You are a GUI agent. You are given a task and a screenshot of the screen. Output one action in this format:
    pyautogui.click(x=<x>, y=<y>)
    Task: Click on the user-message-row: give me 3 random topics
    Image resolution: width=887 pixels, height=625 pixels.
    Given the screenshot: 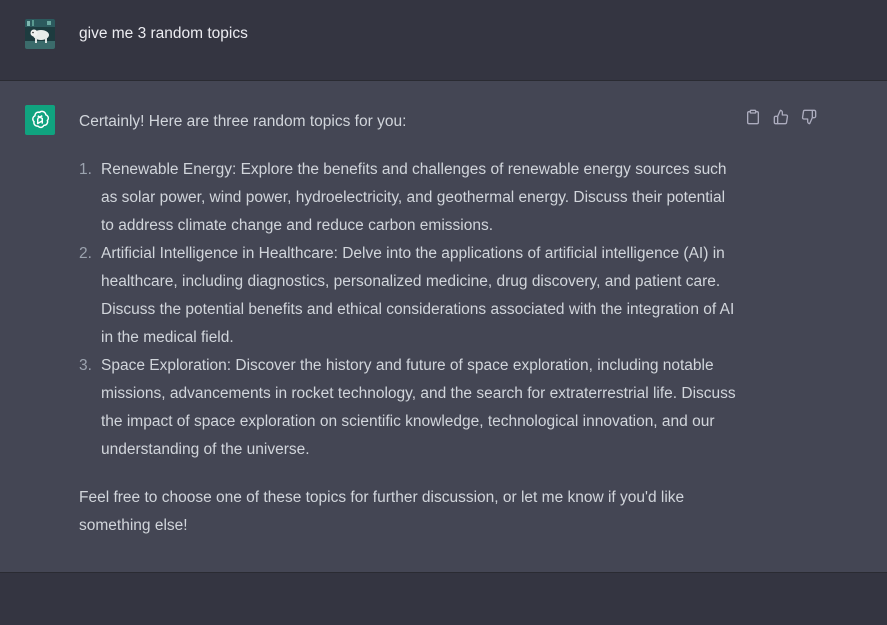 What is the action you would take?
    pyautogui.click(x=443, y=40)
    